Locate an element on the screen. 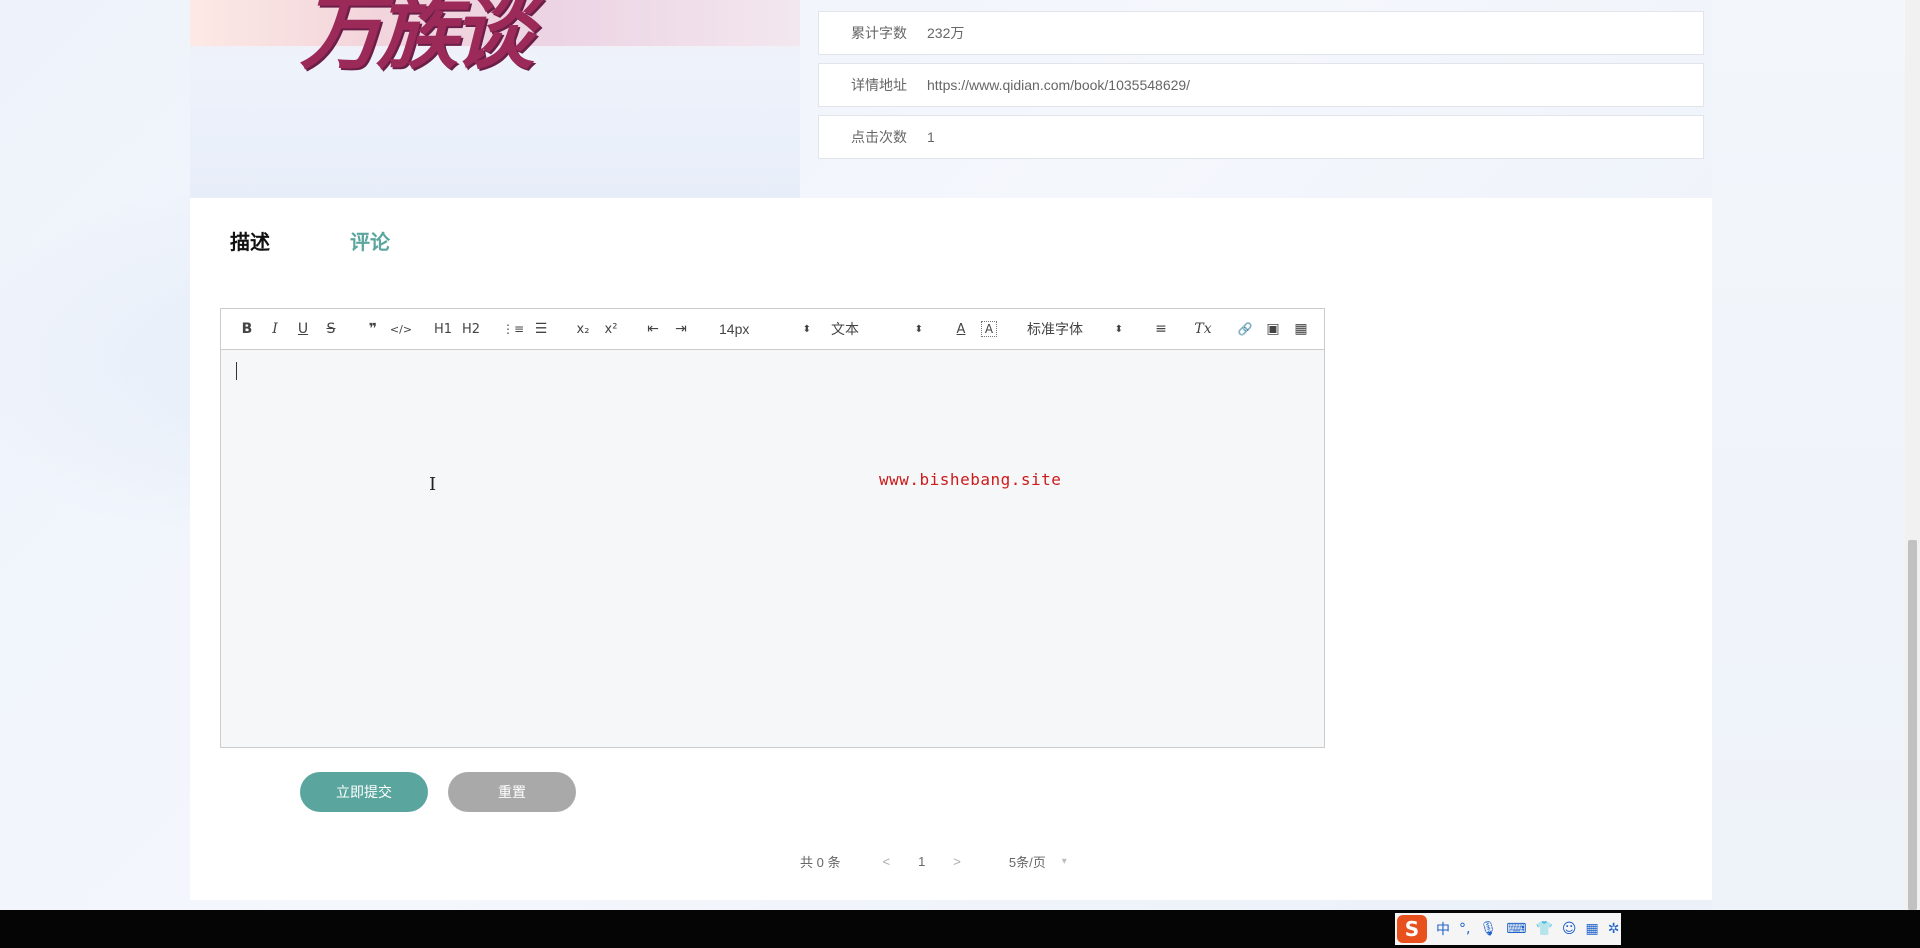 Image resolution: width=1920 pixels, height=948 pixels. page-size-value: 5条/页 is located at coordinates (1027, 862).